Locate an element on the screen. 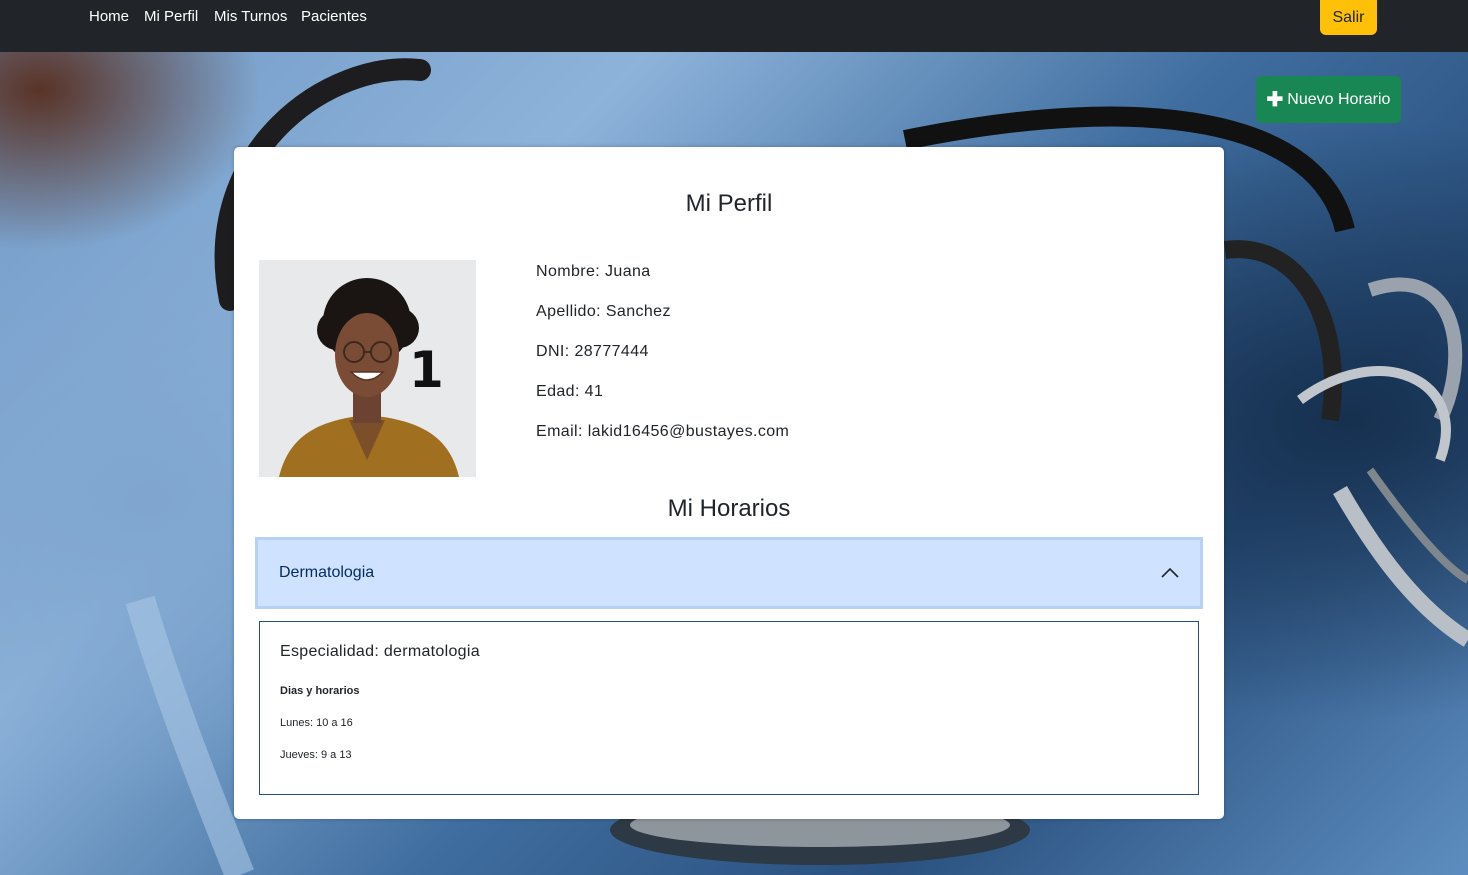  schedules-title: Mi Horarios is located at coordinates (729, 508).